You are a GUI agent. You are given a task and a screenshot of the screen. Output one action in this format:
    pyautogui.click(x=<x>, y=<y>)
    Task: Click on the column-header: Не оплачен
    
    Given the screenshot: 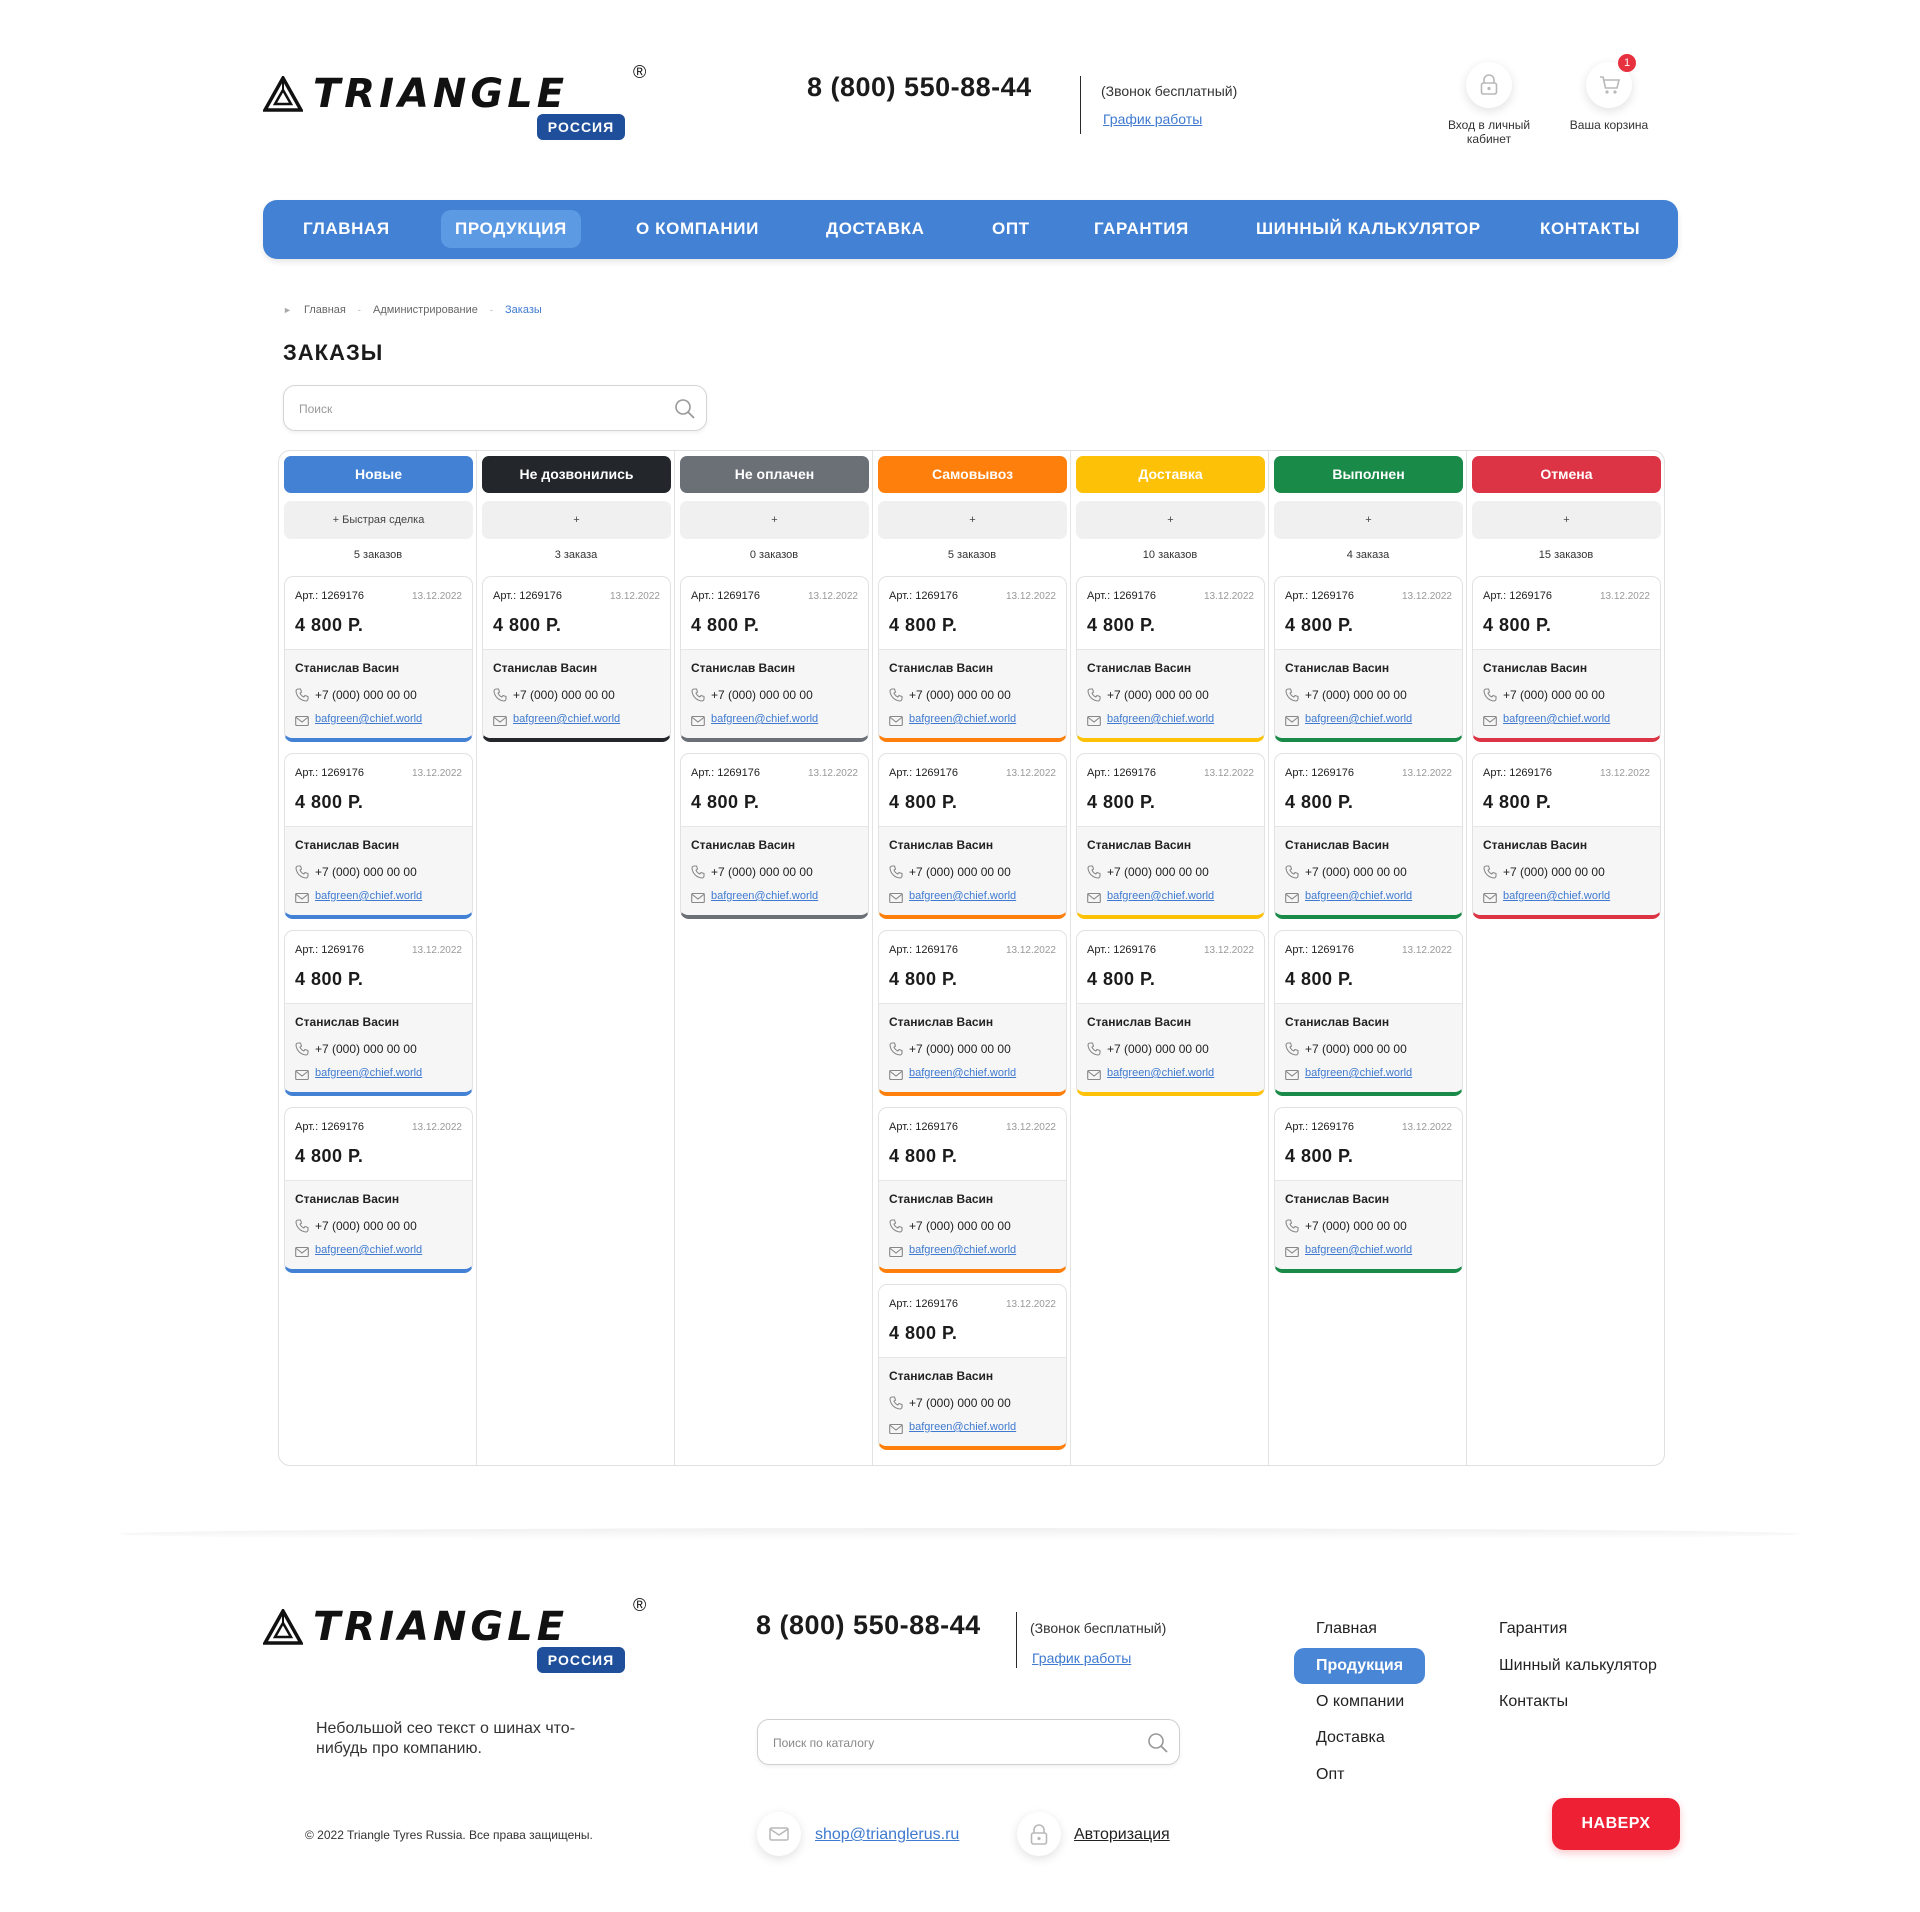 What is the action you would take?
    pyautogui.click(x=774, y=474)
    